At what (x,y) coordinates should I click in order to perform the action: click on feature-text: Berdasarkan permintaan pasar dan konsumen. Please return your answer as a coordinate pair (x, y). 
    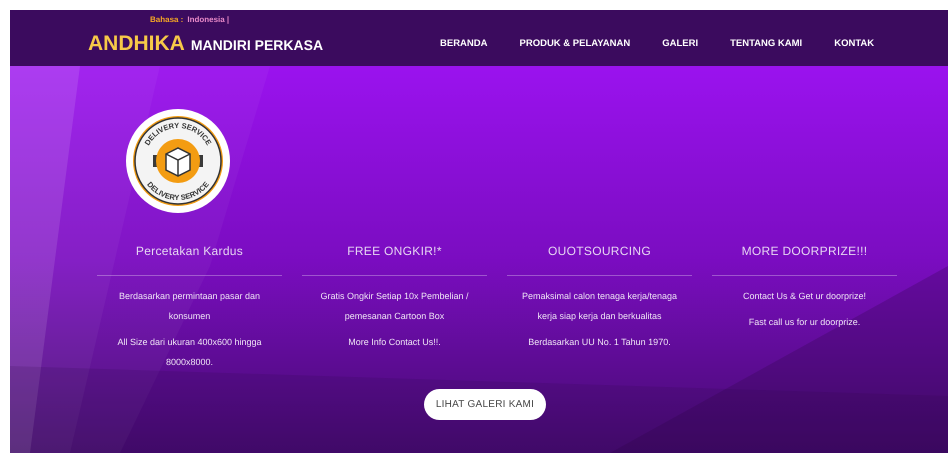
    Looking at the image, I should click on (190, 306).